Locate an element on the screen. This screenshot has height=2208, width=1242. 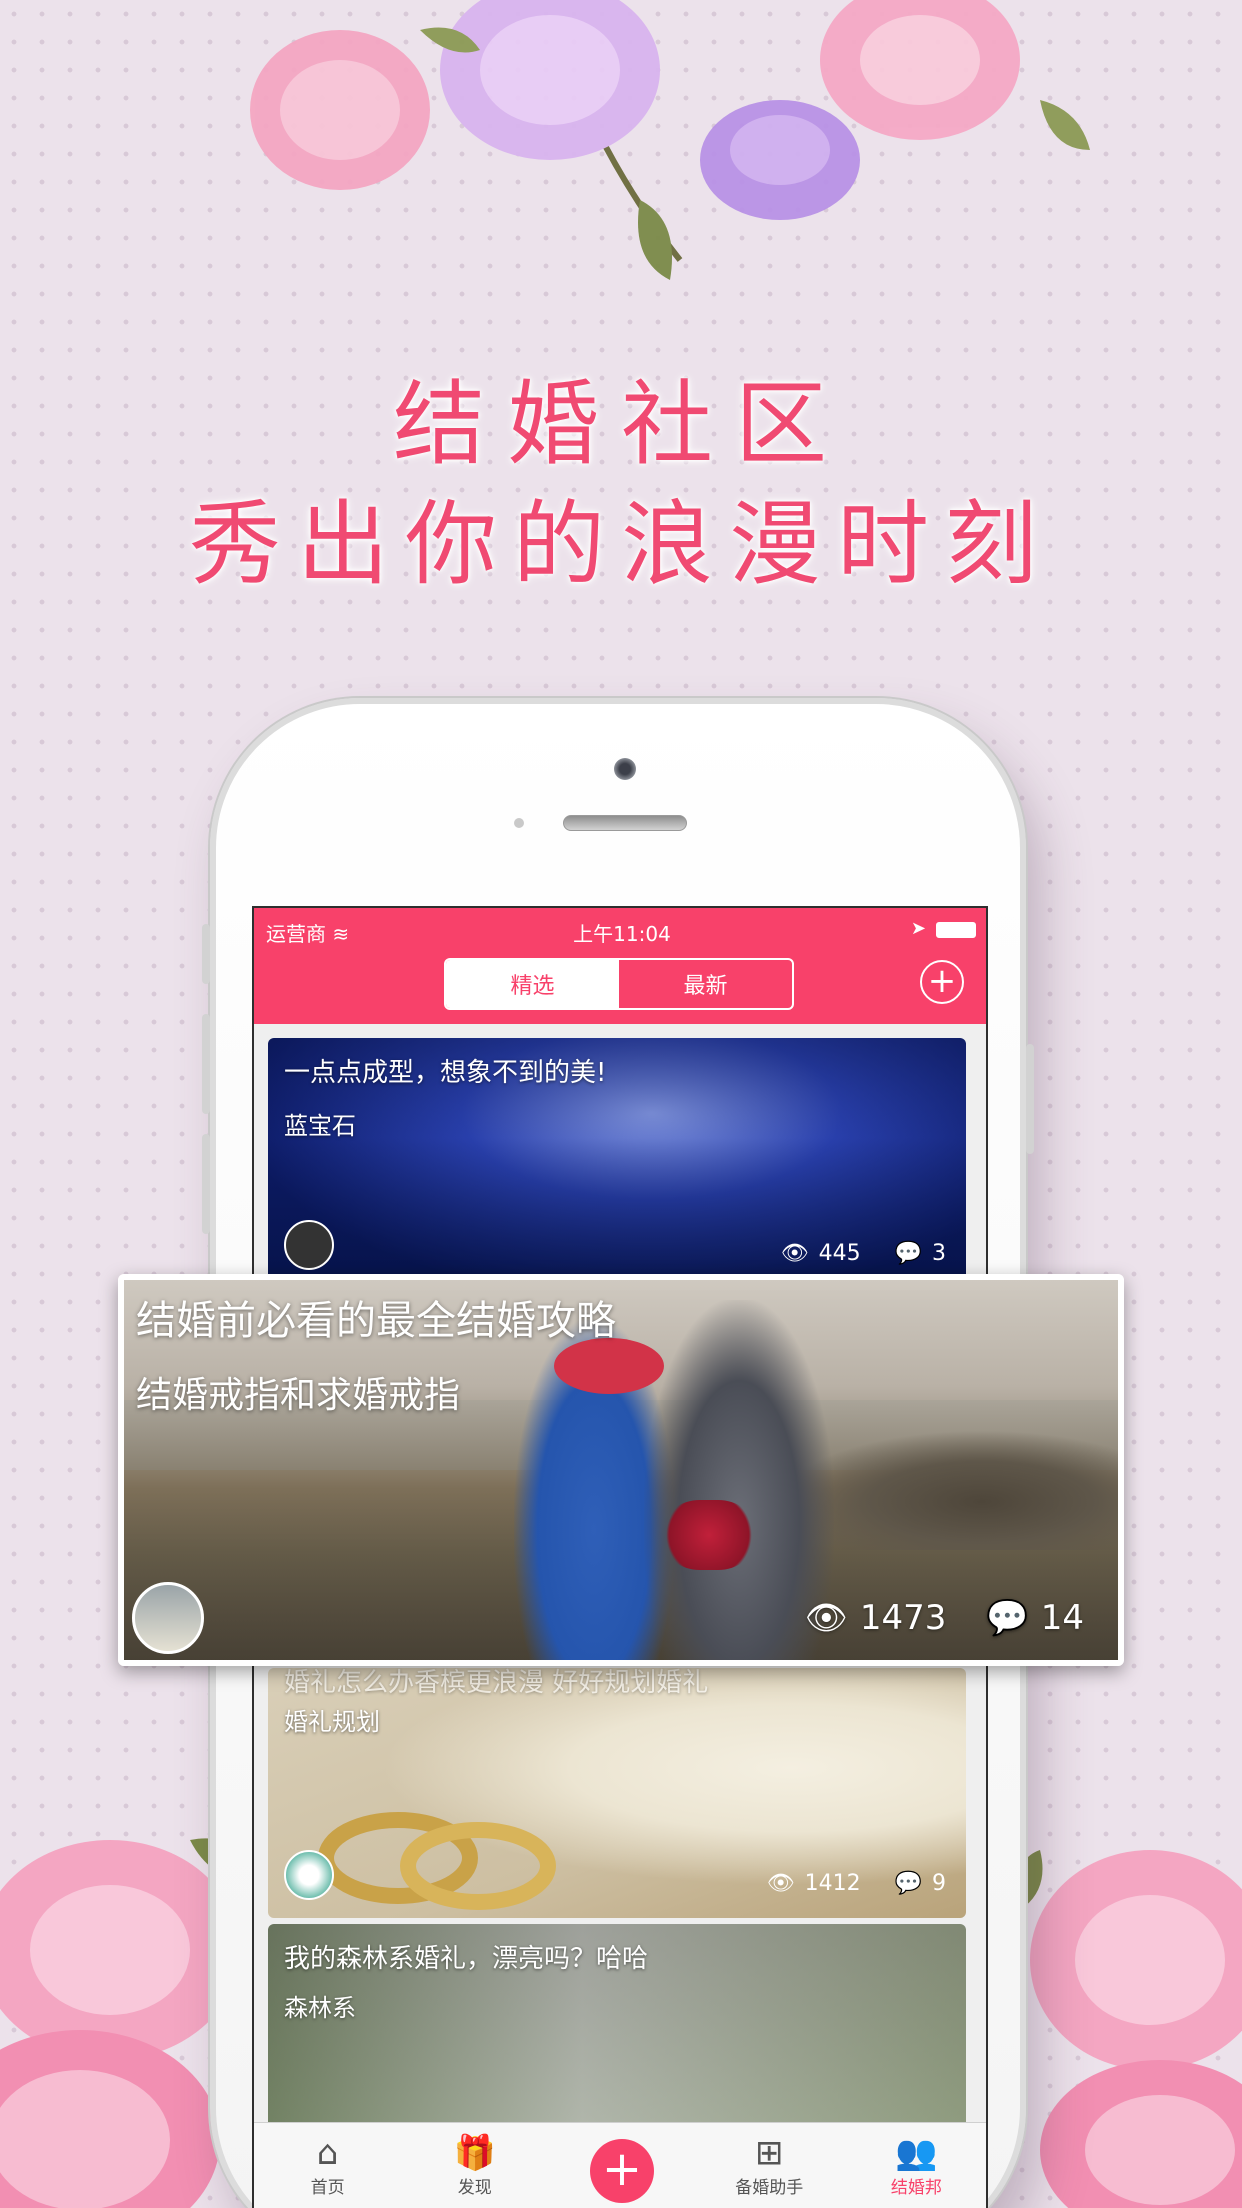
grid-icon: ⊞ is located at coordinates (769, 2153).